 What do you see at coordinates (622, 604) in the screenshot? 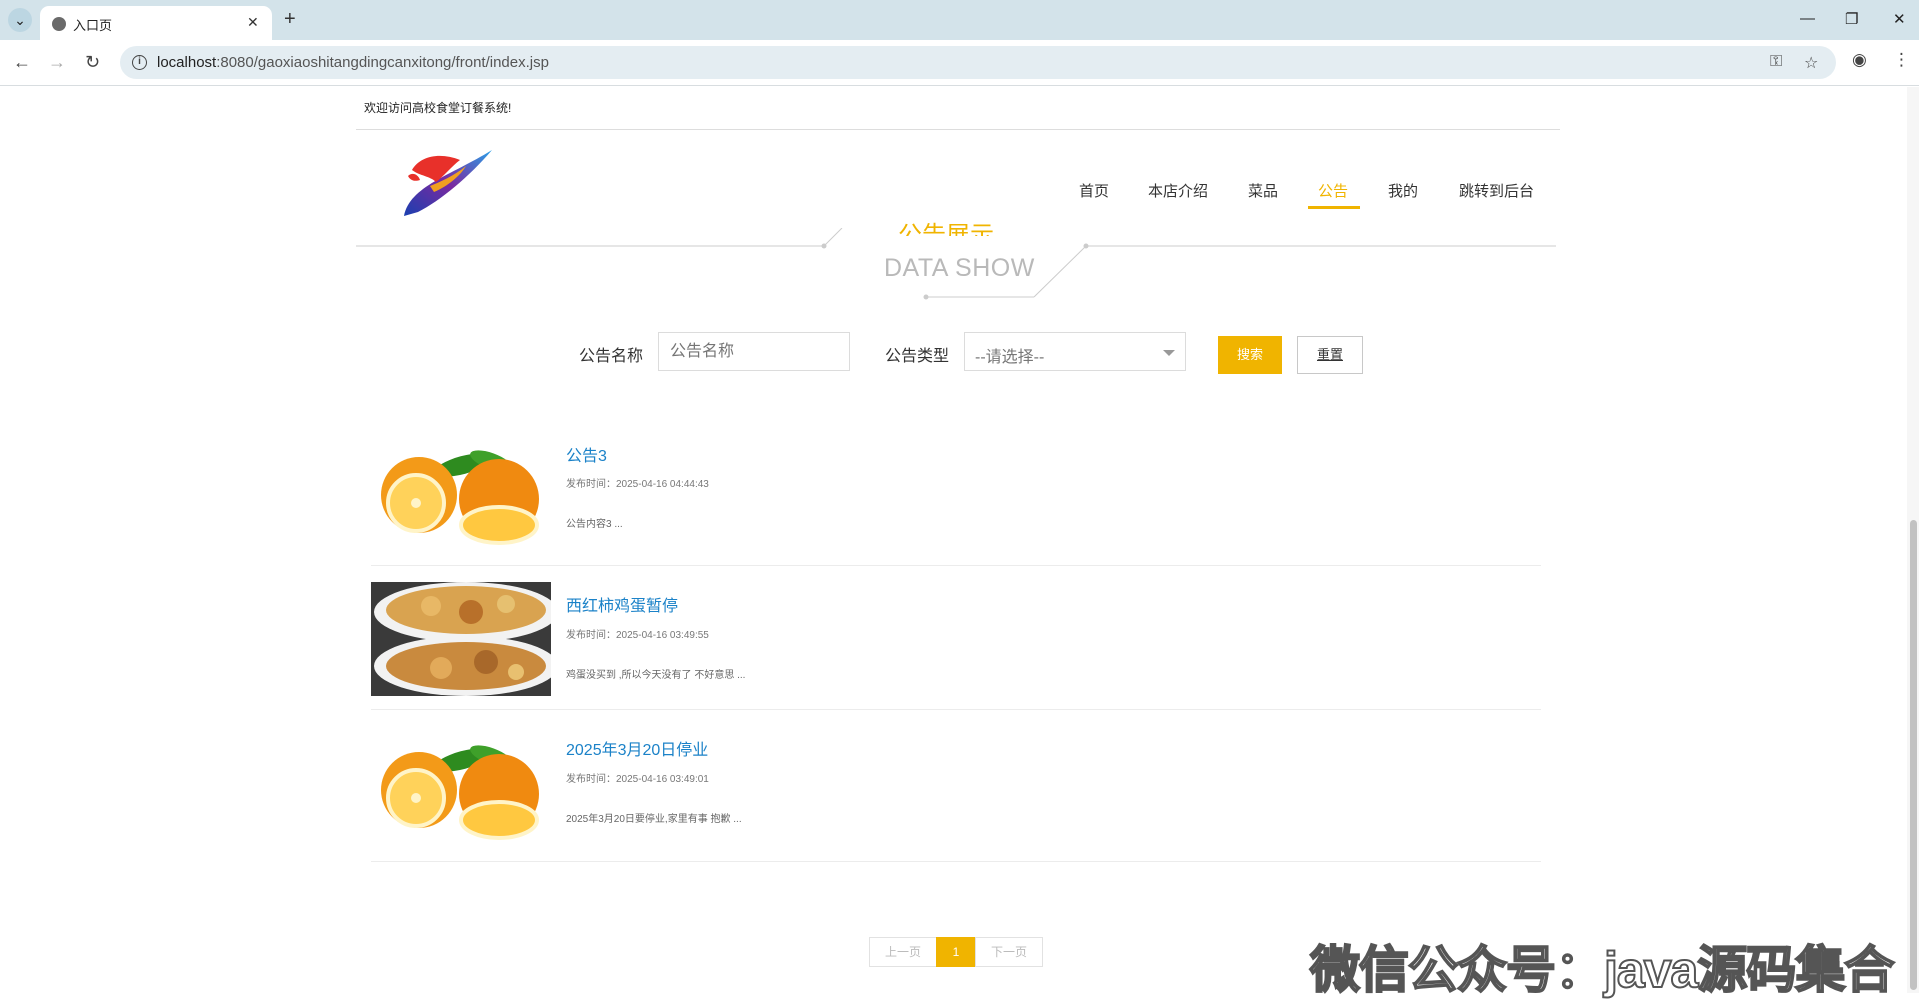
I see `notice-title: 西红柿鸡蛋暂停` at bounding box center [622, 604].